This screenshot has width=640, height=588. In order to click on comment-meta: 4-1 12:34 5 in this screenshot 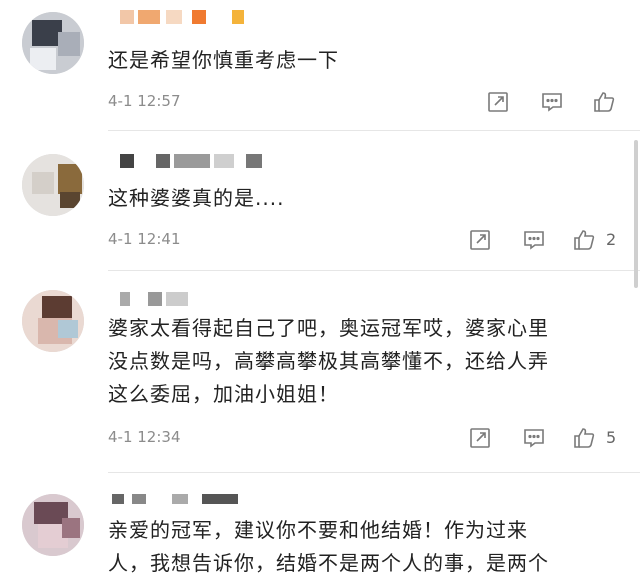, I will do `click(373, 439)`.